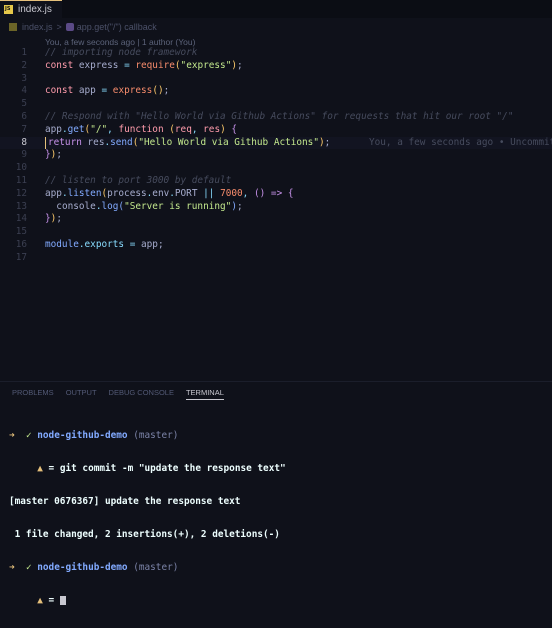  What do you see at coordinates (172, 468) in the screenshot?
I see `terminal-command: git commit -m "update the response text"` at bounding box center [172, 468].